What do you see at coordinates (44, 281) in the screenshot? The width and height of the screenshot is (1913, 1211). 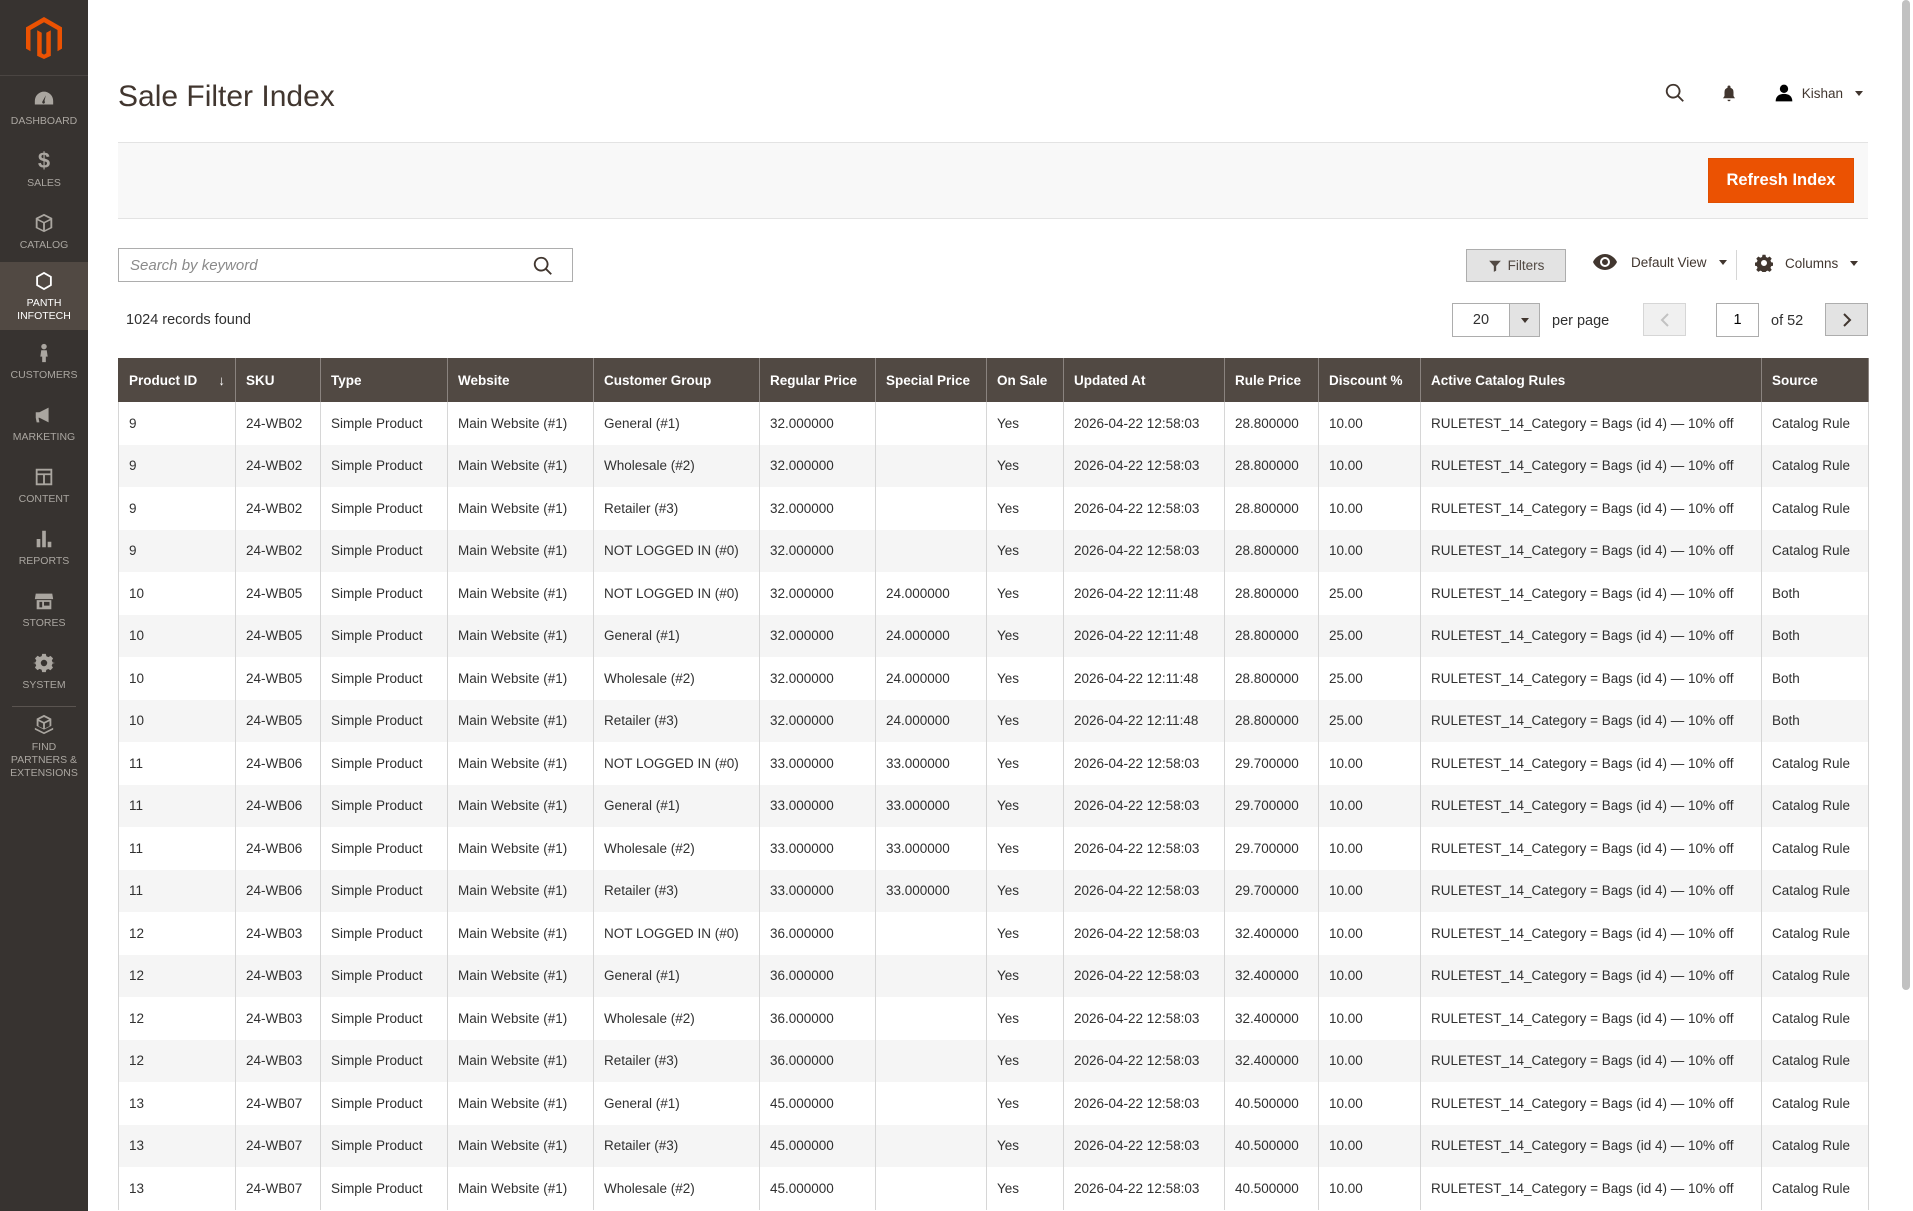 I see `hexagon-icon` at bounding box center [44, 281].